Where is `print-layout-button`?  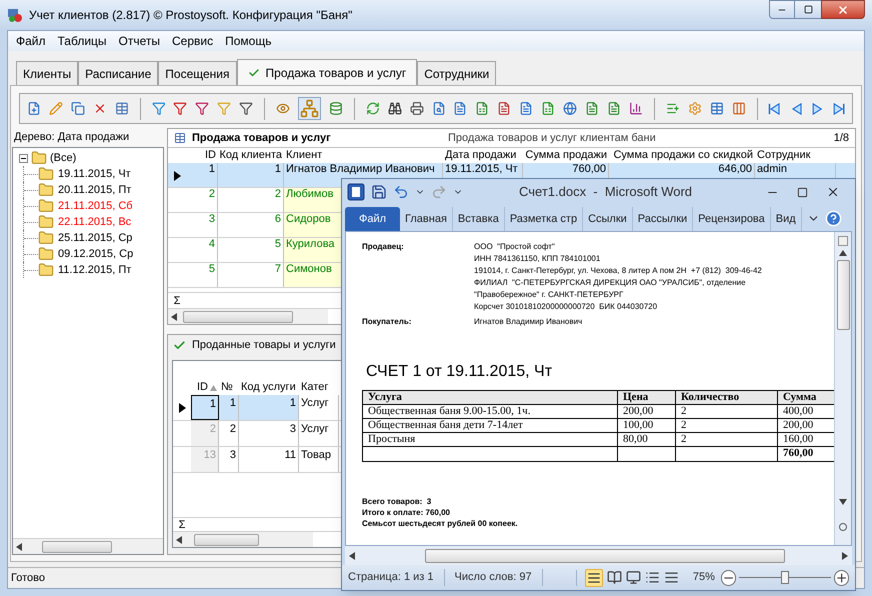
print-layout-button is located at coordinates (593, 577).